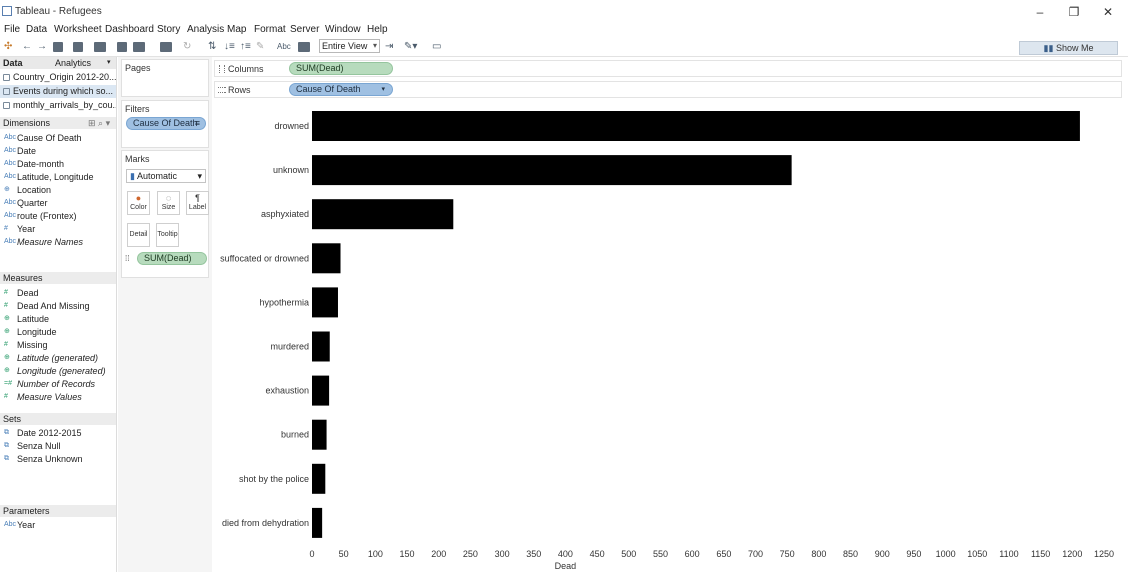 The image size is (1128, 572). Describe the element at coordinates (167, 235) in the screenshot. I see `tooltip-button: Tooltip` at that location.